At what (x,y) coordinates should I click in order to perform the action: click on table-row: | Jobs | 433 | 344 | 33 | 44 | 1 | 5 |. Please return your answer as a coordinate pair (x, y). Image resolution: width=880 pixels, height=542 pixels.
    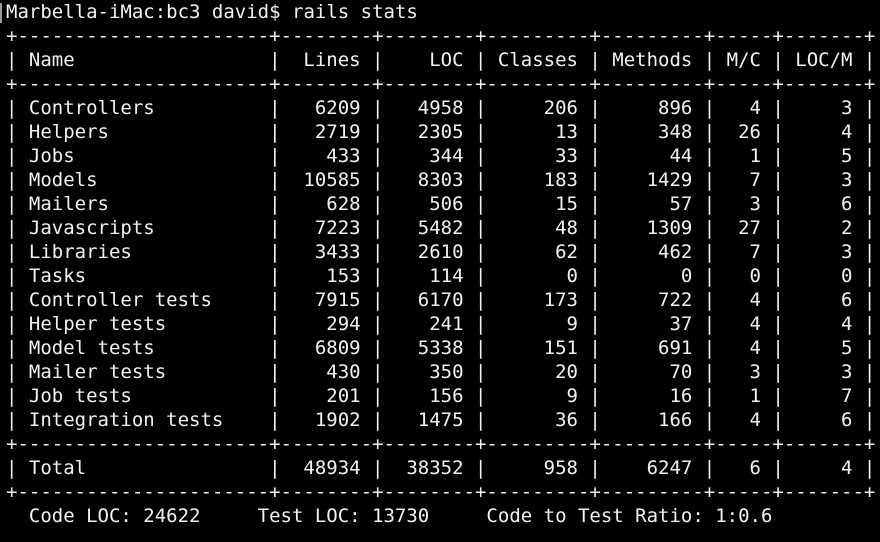
    Looking at the image, I should click on (441, 156).